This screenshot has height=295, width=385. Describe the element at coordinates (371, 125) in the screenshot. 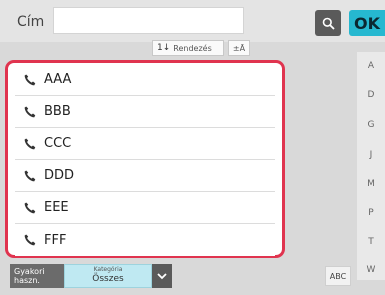

I see `index-letter-g: G` at that location.